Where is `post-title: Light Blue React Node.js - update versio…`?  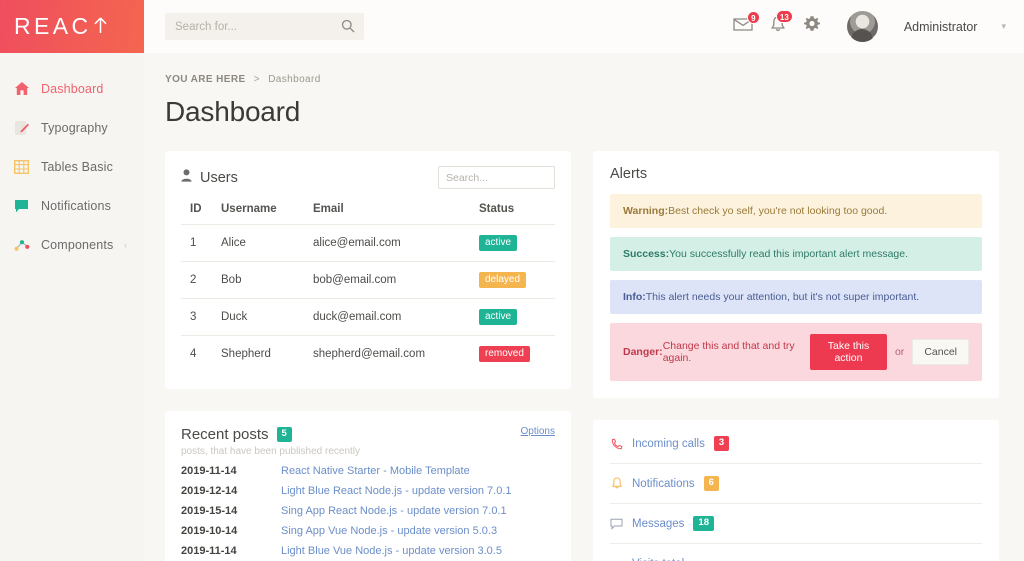 post-title: Light Blue React Node.js - update versio… is located at coordinates (396, 491).